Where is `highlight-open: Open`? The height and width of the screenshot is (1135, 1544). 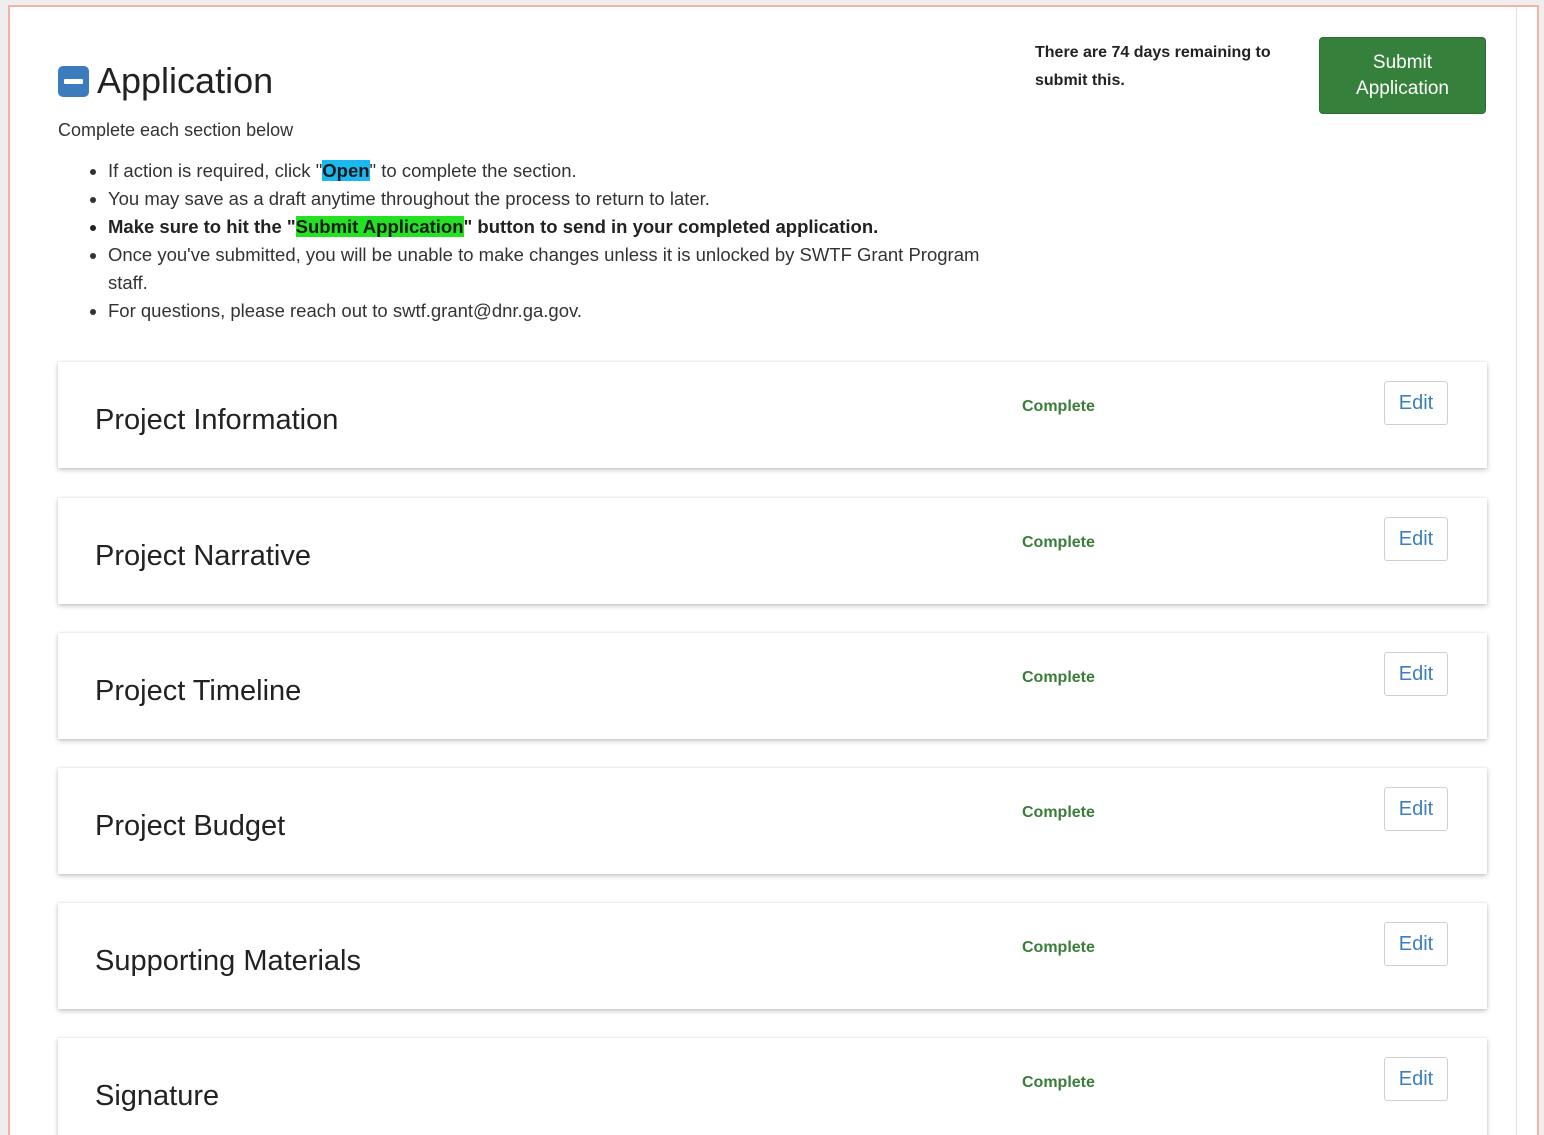
highlight-open: Open is located at coordinates (346, 170).